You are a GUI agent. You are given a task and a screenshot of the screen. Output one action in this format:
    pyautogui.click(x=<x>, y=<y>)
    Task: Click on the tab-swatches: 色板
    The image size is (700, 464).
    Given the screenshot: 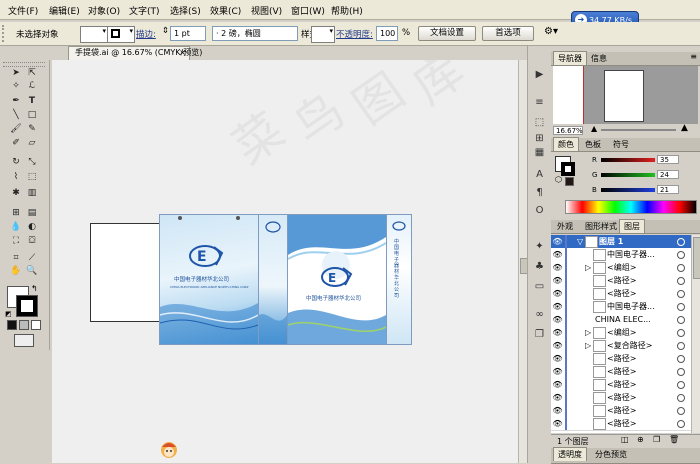 What is the action you would take?
    pyautogui.click(x=593, y=144)
    